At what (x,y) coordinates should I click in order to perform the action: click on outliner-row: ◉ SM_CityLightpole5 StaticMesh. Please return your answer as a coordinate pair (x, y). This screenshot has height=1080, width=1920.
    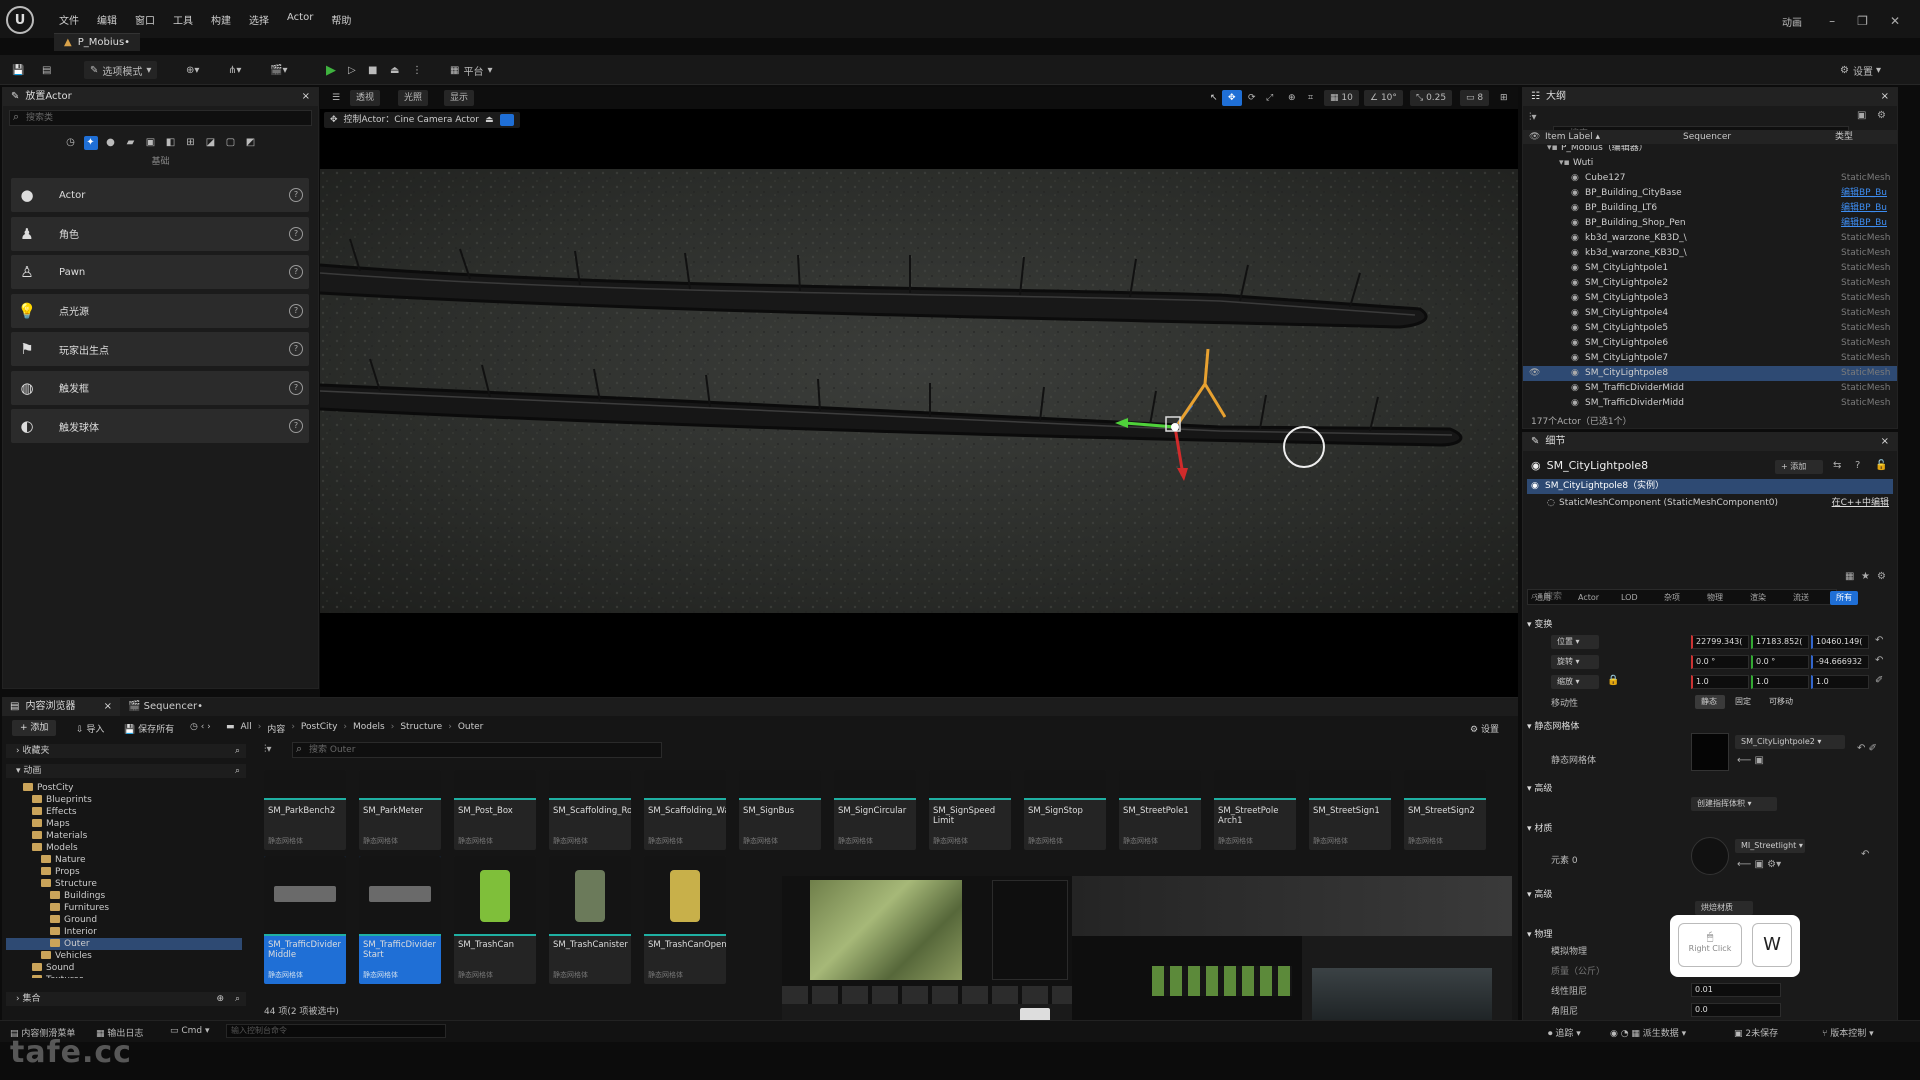
    Looking at the image, I should click on (1710, 328).